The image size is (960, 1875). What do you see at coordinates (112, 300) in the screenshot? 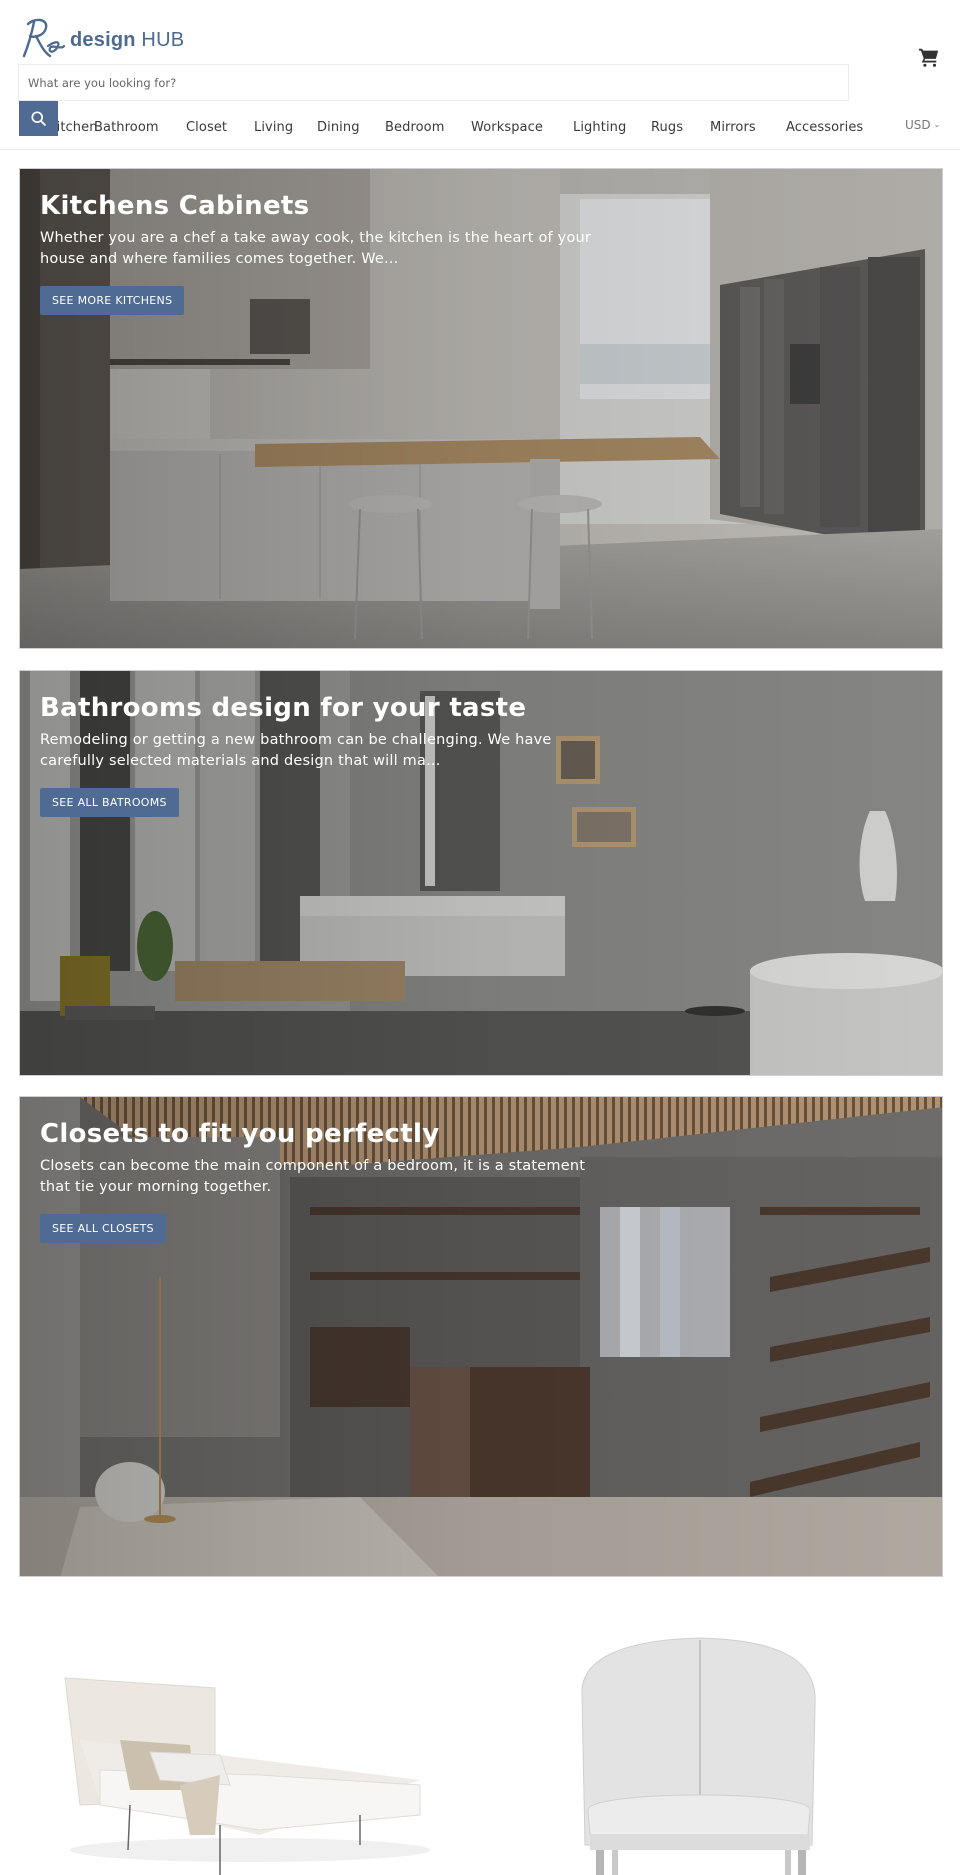
I see `see-more-kitchens-button: SEE MORE KITCHENS` at bounding box center [112, 300].